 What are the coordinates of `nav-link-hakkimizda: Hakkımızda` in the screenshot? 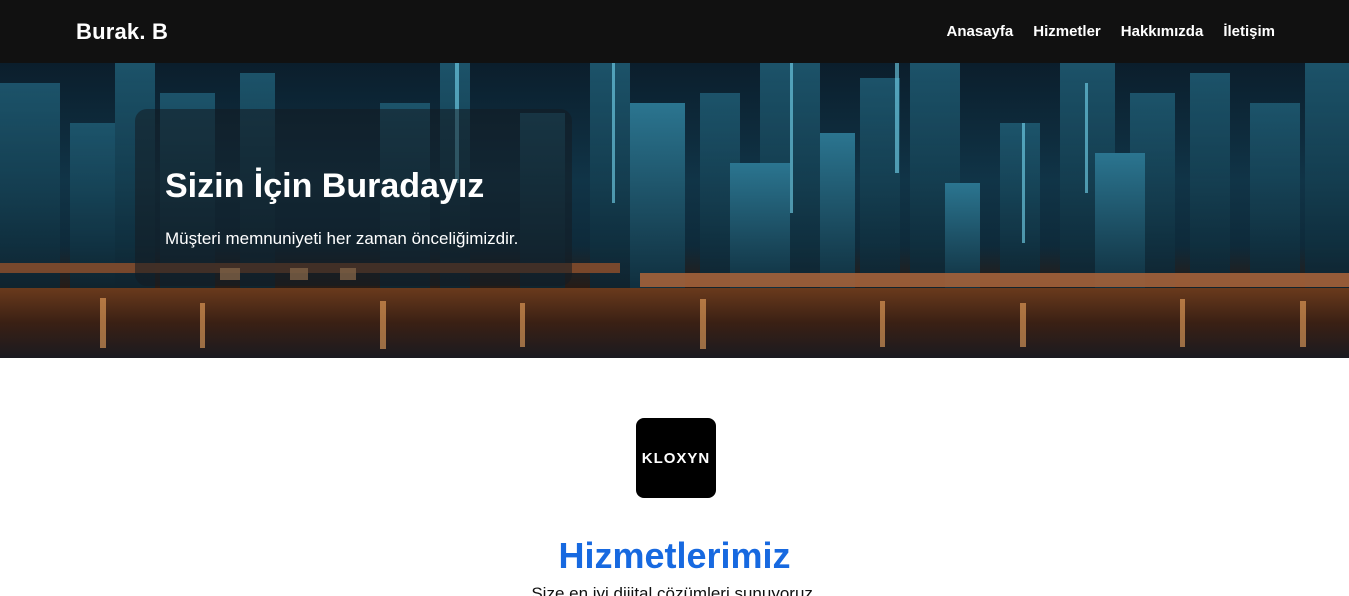 It's located at (1162, 31).